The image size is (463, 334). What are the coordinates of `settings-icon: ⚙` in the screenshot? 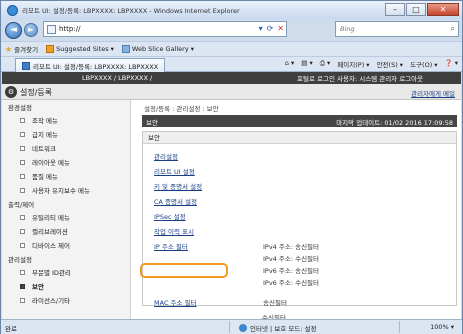 It's located at (11, 92).